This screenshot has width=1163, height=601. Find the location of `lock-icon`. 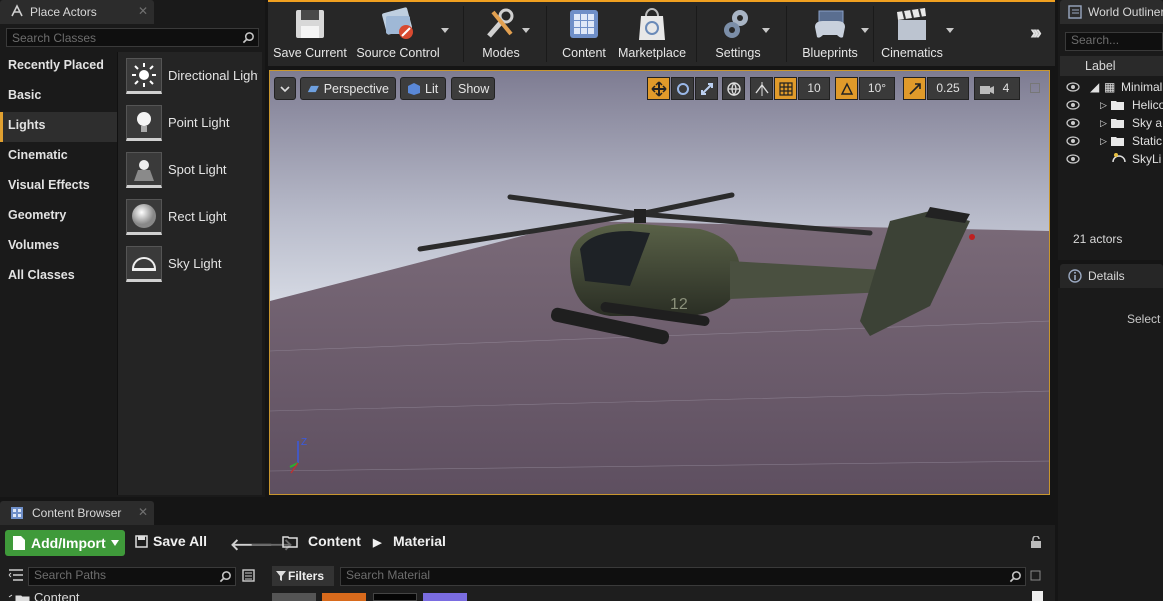

lock-icon is located at coordinates (1036, 543).